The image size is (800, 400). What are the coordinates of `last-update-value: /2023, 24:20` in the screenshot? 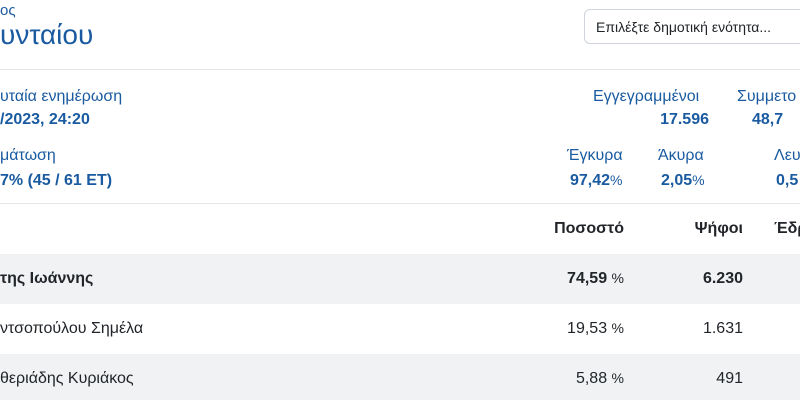 It's located at (45, 119).